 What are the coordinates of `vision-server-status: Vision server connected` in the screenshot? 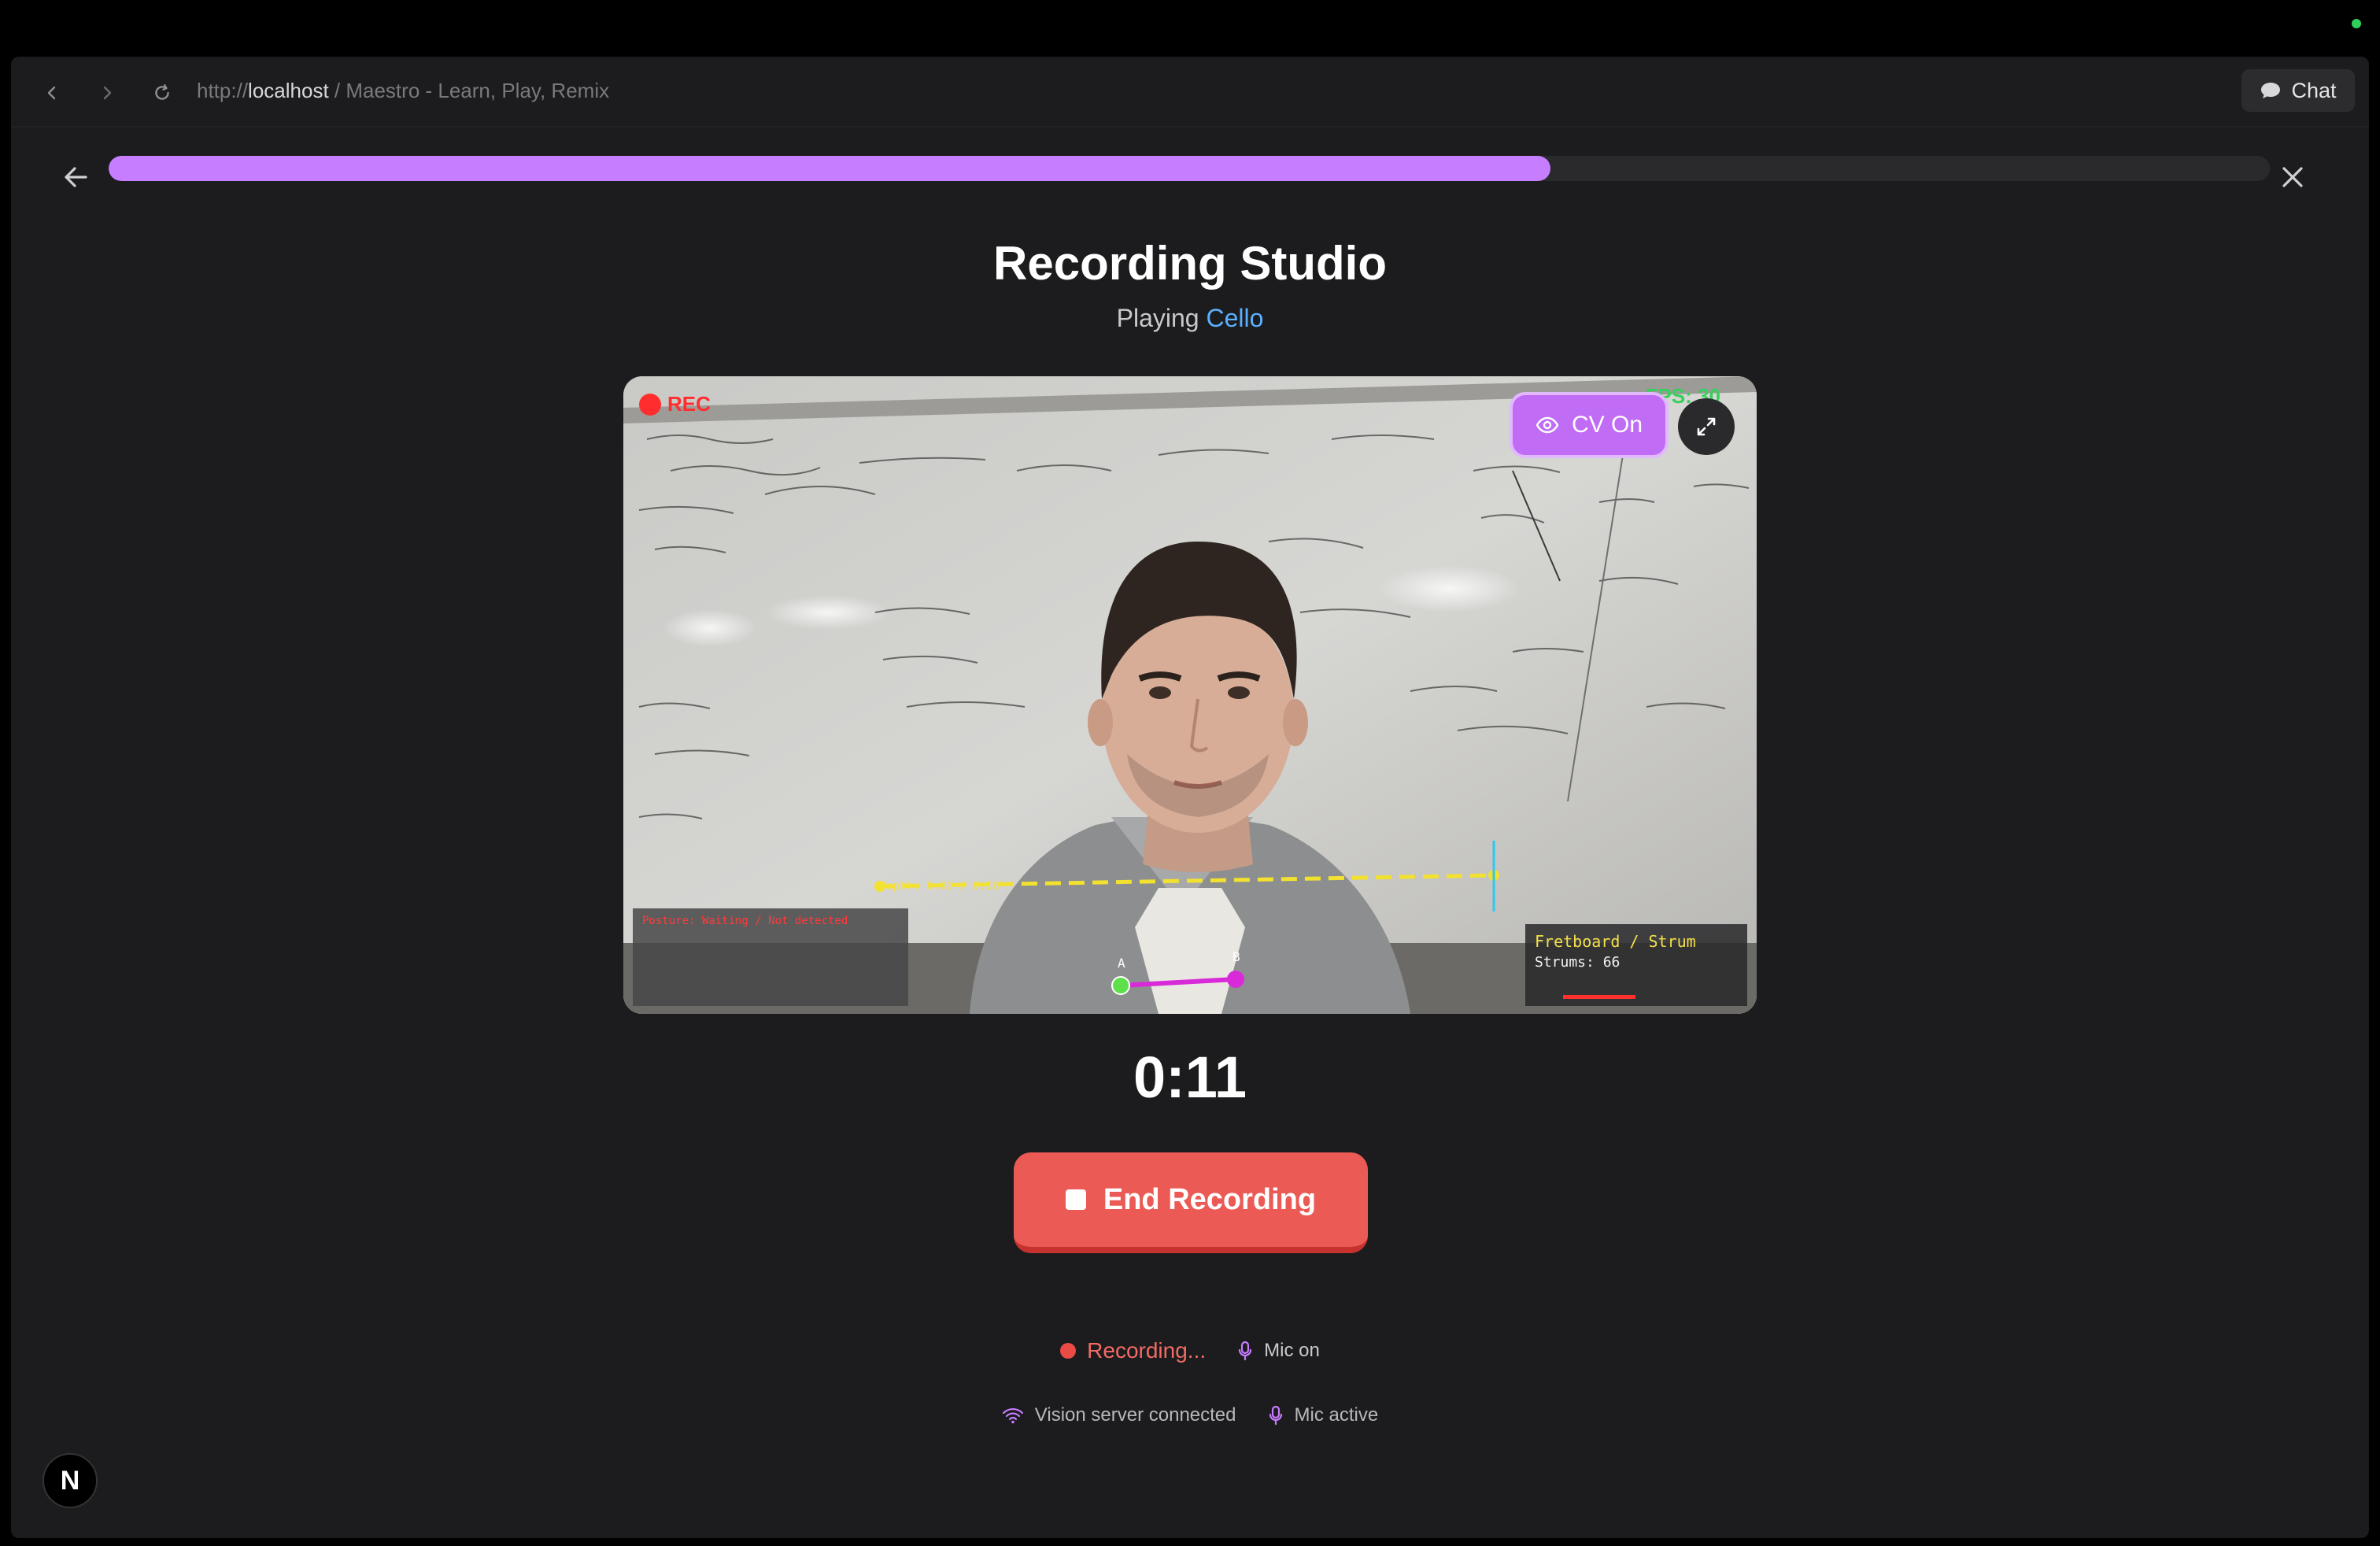 It's located at (1119, 1415).